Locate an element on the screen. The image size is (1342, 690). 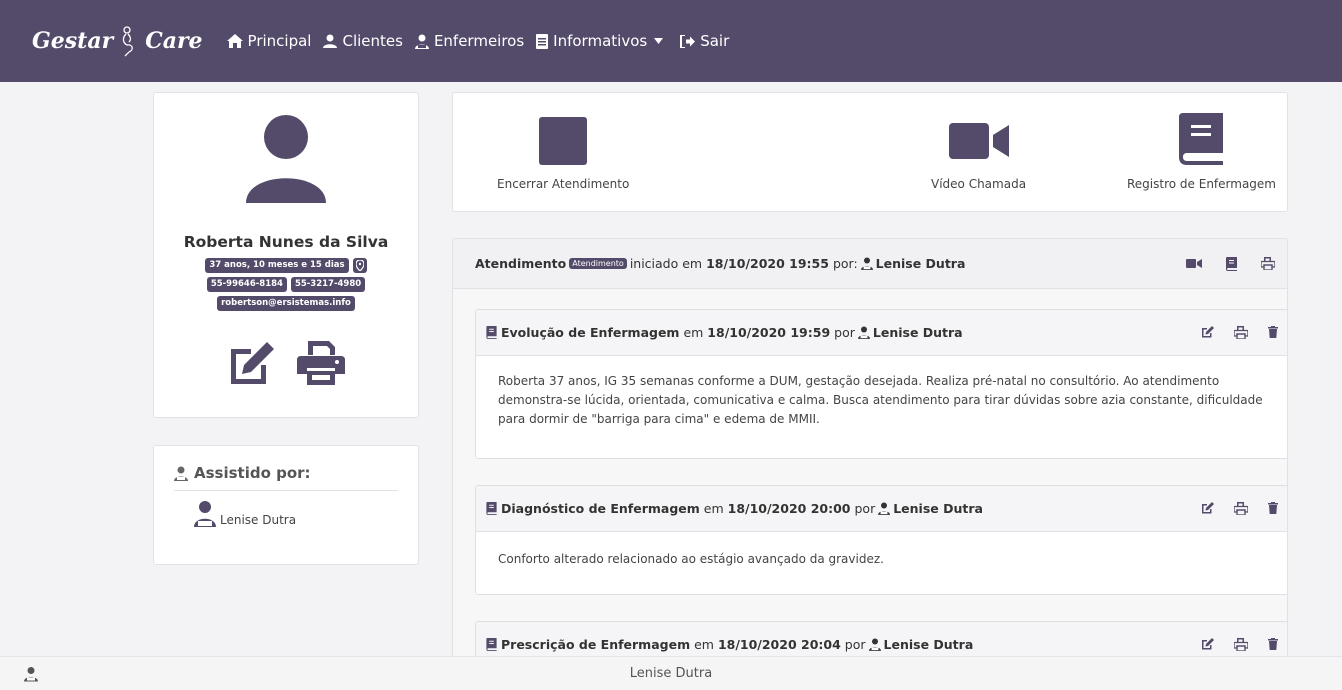
sign-out-icon is located at coordinates (688, 41).